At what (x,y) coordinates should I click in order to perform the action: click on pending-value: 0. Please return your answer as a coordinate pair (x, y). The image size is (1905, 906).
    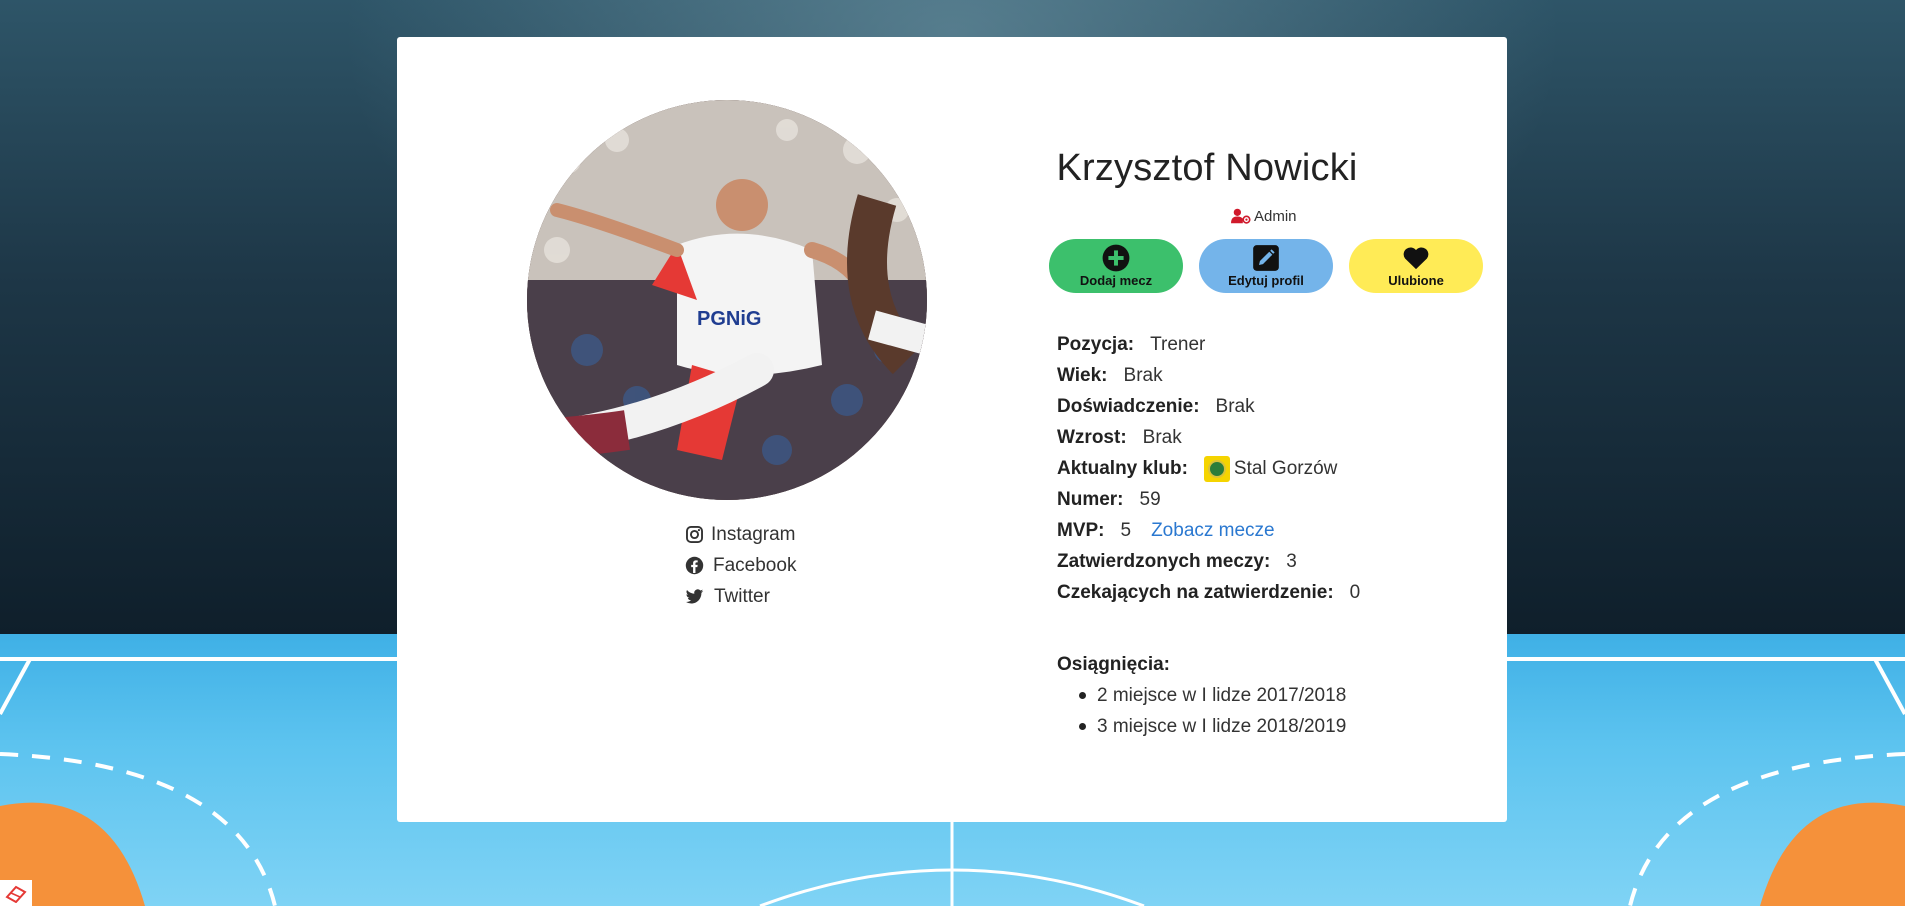
    Looking at the image, I should click on (1355, 592).